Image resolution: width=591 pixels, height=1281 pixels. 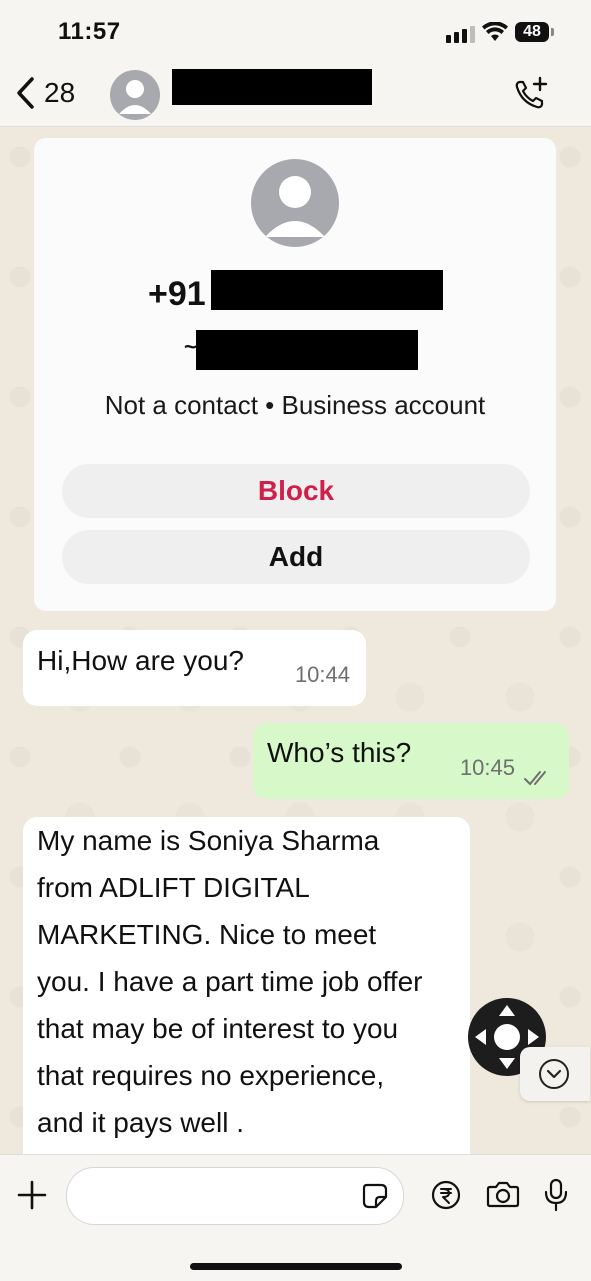 I want to click on message-bubble-outgoing: Who’s this? 10:45, so click(x=411, y=761).